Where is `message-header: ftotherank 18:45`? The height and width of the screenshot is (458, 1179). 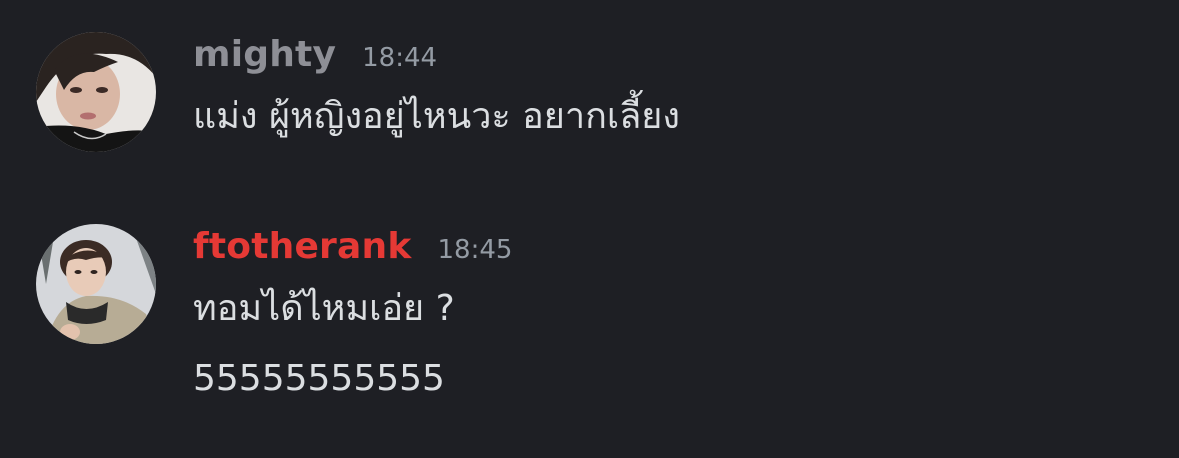 message-header: ftotherank 18:45 is located at coordinates (676, 247).